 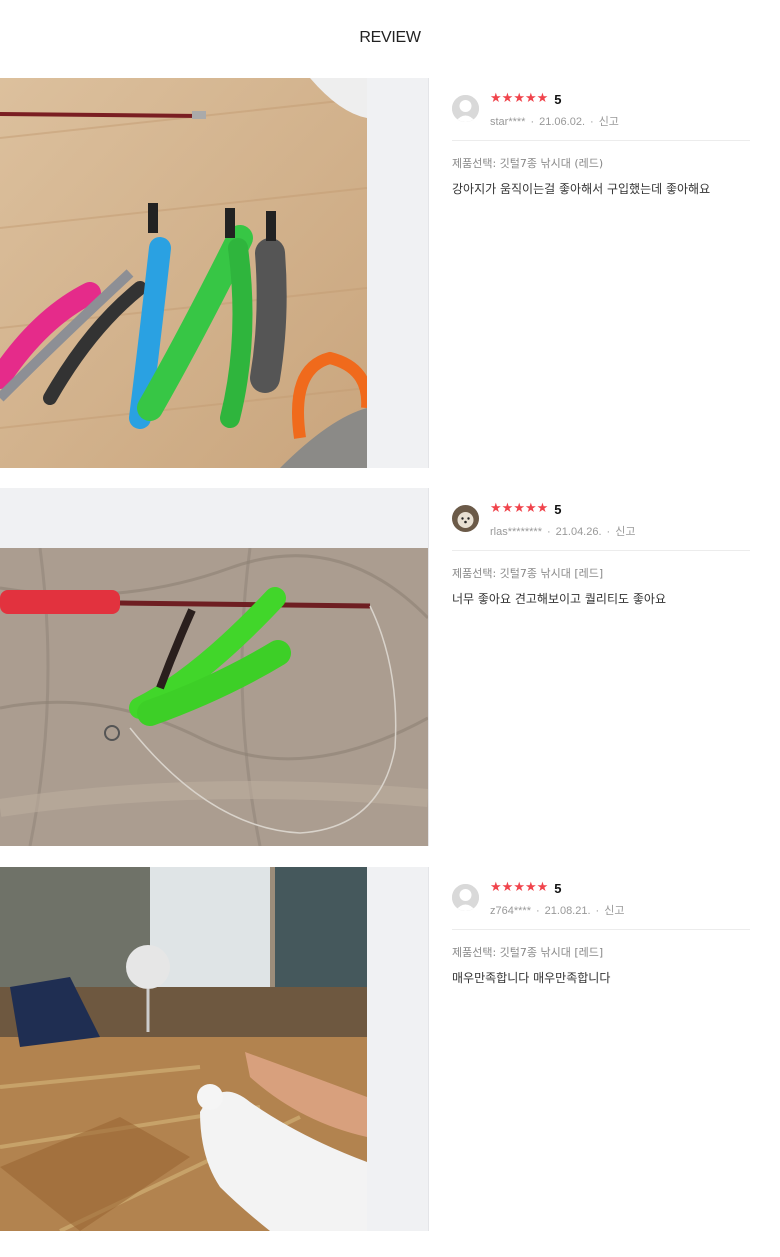 What do you see at coordinates (578, 532) in the screenshot?
I see `review-date: 21.04.26.` at bounding box center [578, 532].